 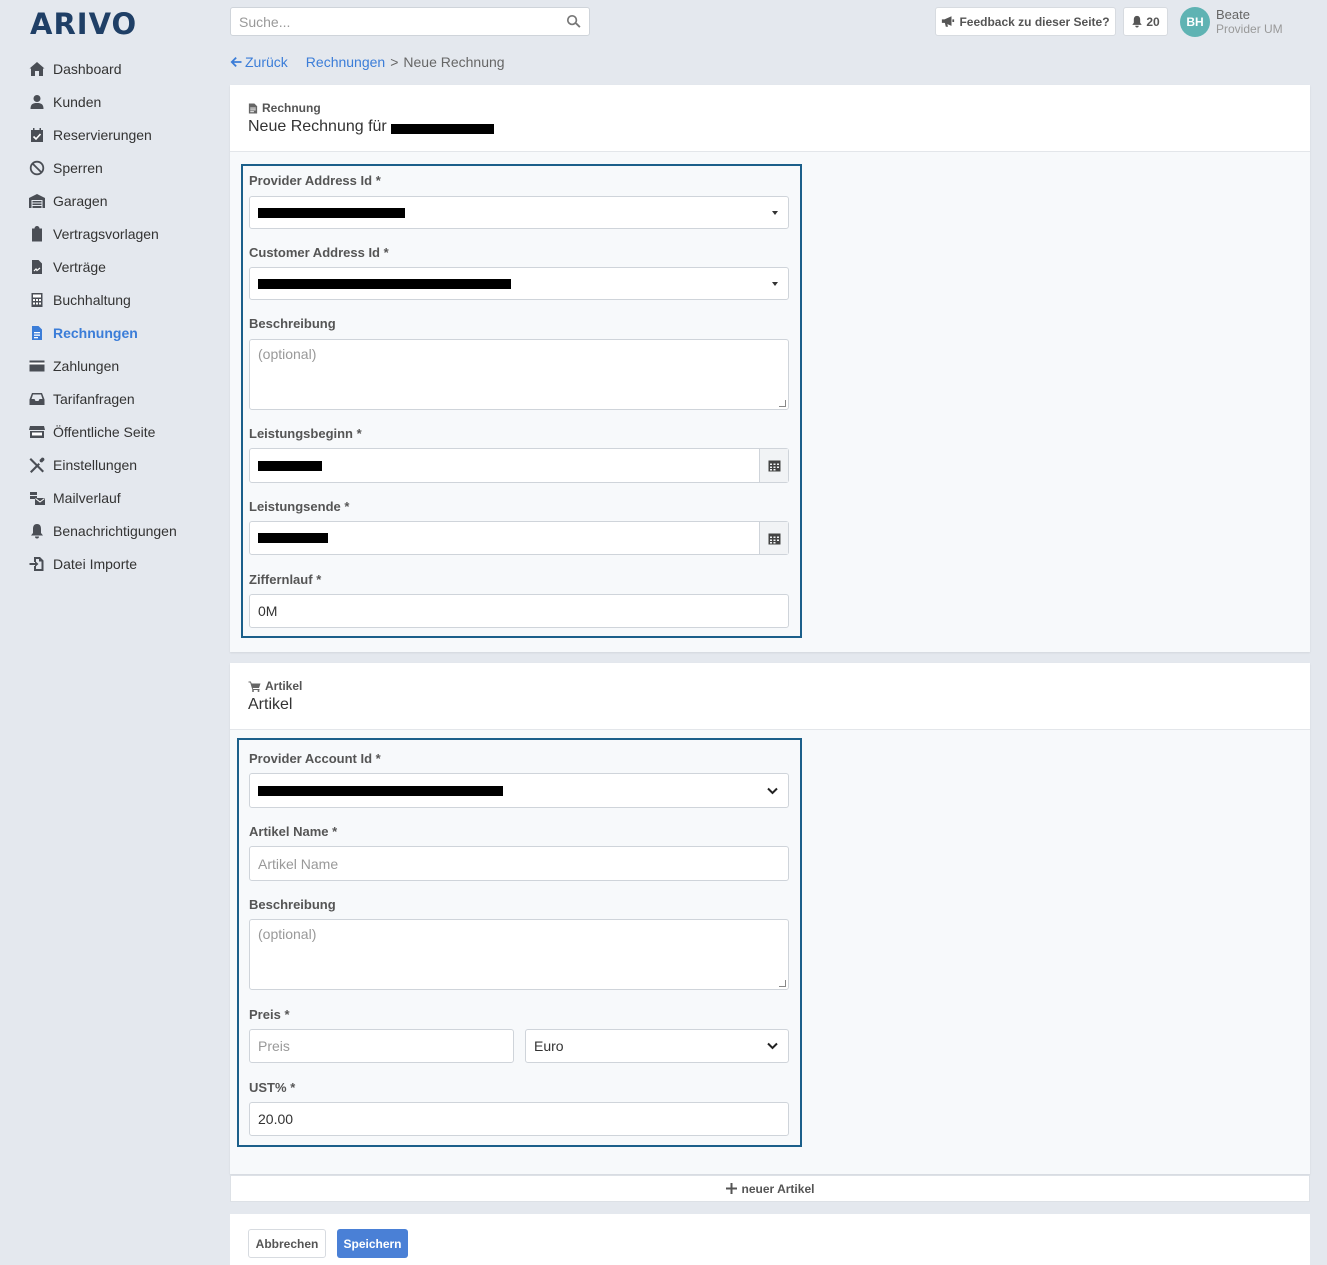 I want to click on save-button: Speichern, so click(x=372, y=1243).